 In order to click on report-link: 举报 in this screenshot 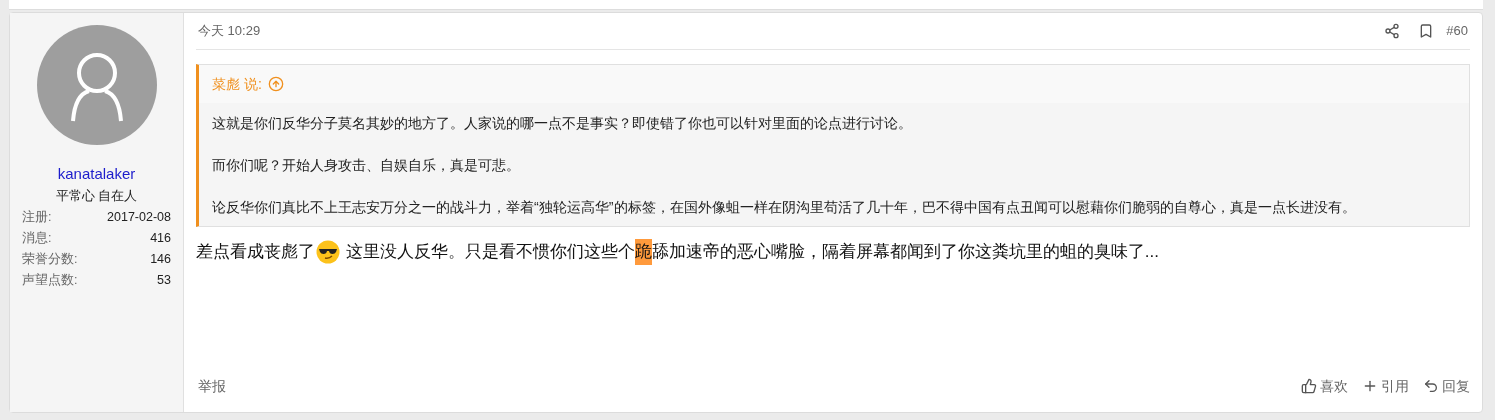, I will do `click(212, 386)`.